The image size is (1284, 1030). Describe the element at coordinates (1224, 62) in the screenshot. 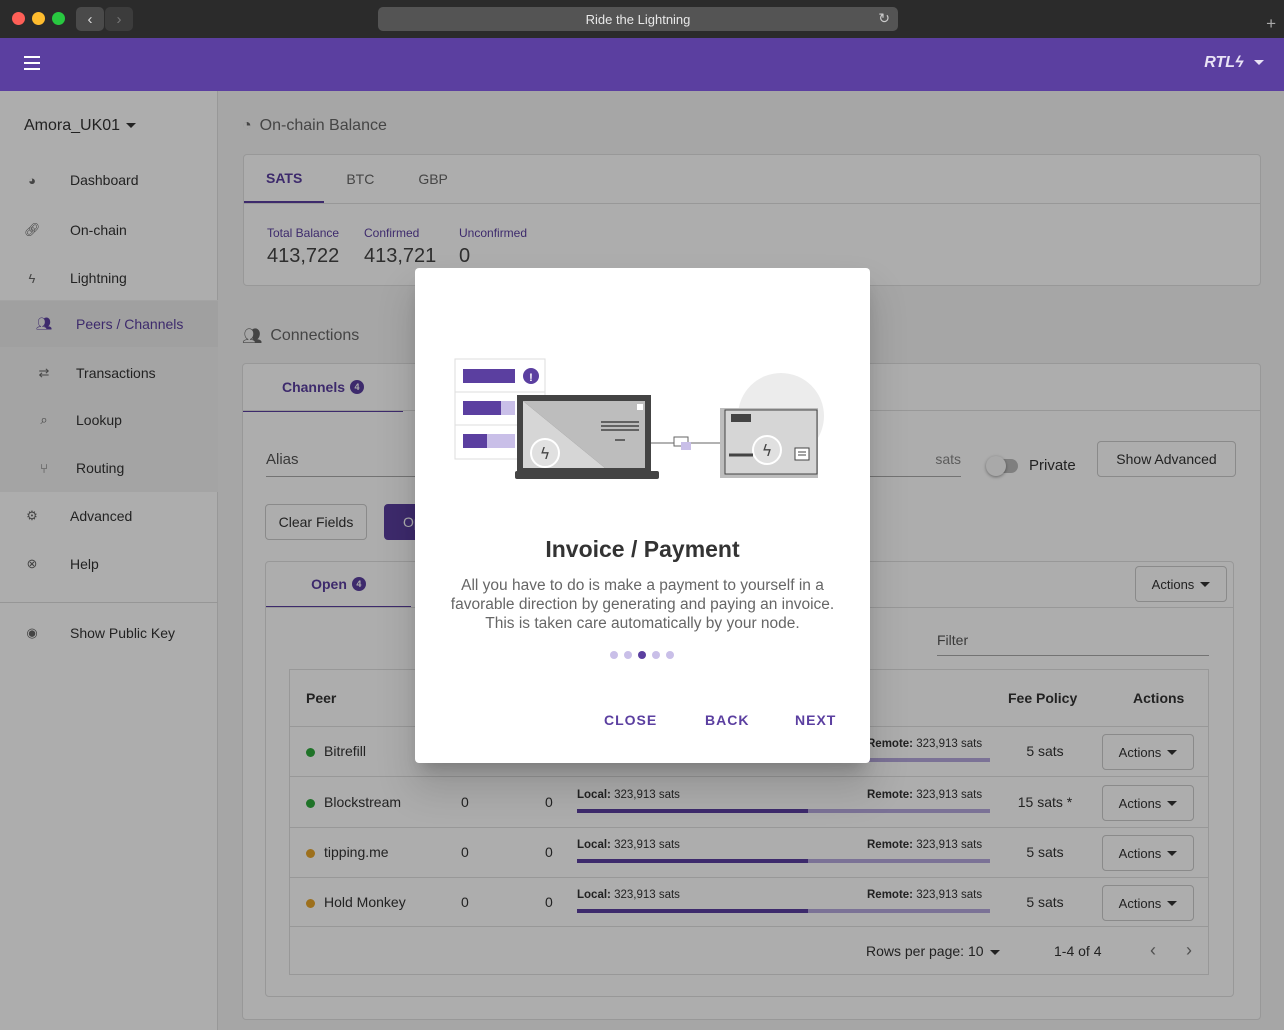

I see `logo-text: RTLϟ` at that location.